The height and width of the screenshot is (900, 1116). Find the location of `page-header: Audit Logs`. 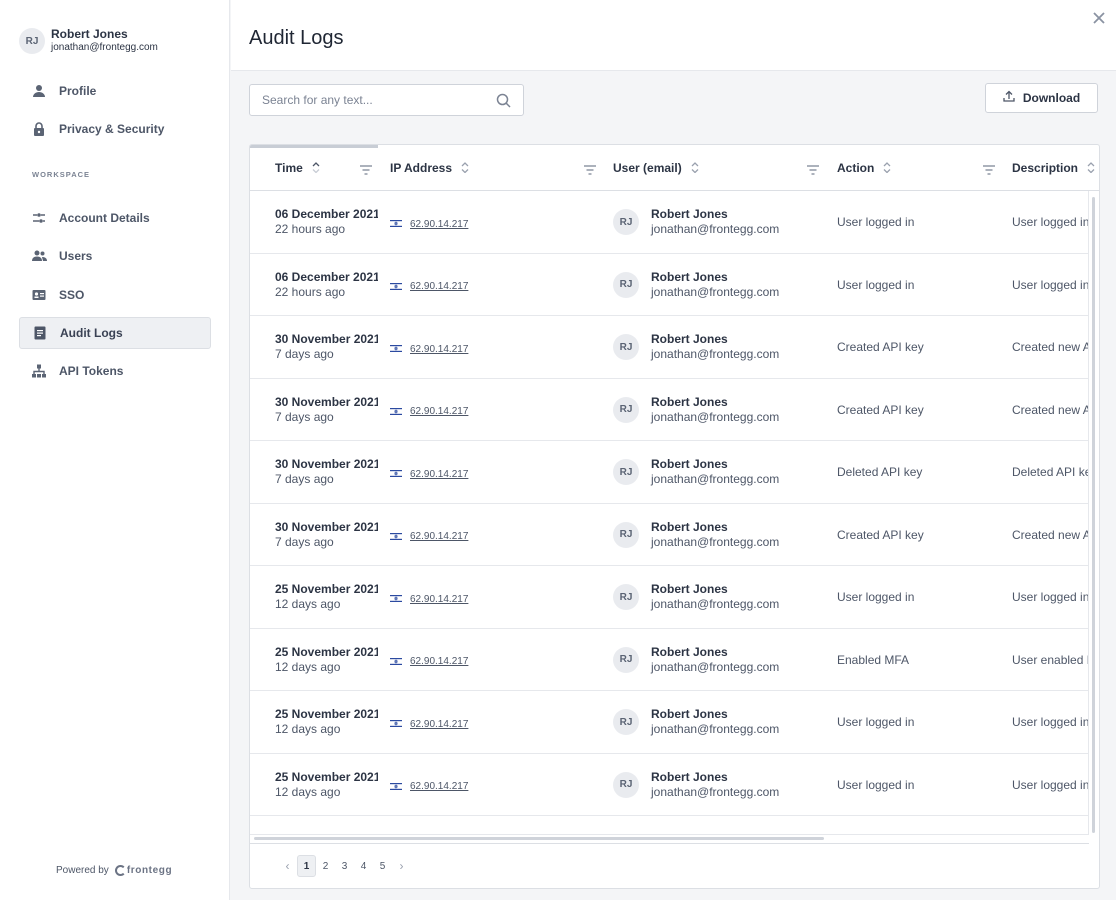

page-header: Audit Logs is located at coordinates (673, 35).